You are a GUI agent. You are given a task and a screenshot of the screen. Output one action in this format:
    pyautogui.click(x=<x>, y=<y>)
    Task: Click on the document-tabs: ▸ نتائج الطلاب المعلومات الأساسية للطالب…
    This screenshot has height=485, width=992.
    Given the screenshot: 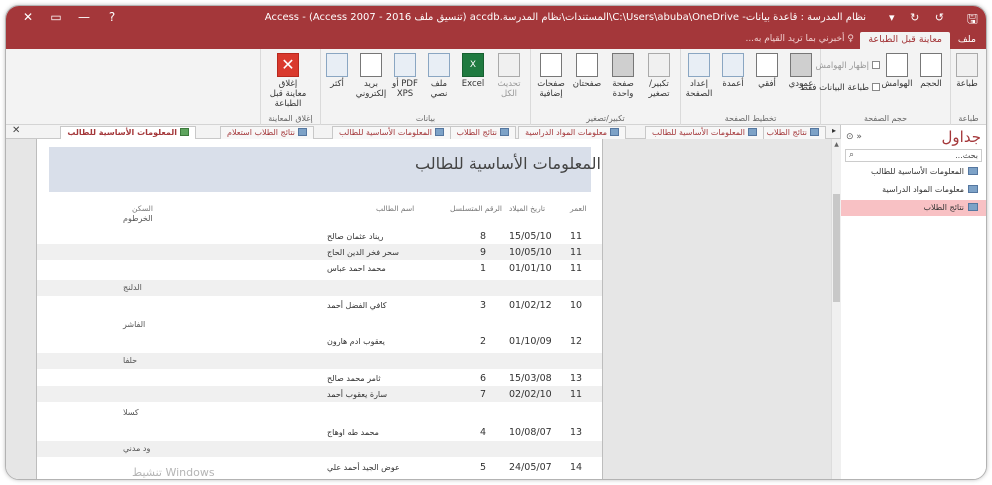 What is the action you would take?
    pyautogui.click(x=496, y=132)
    